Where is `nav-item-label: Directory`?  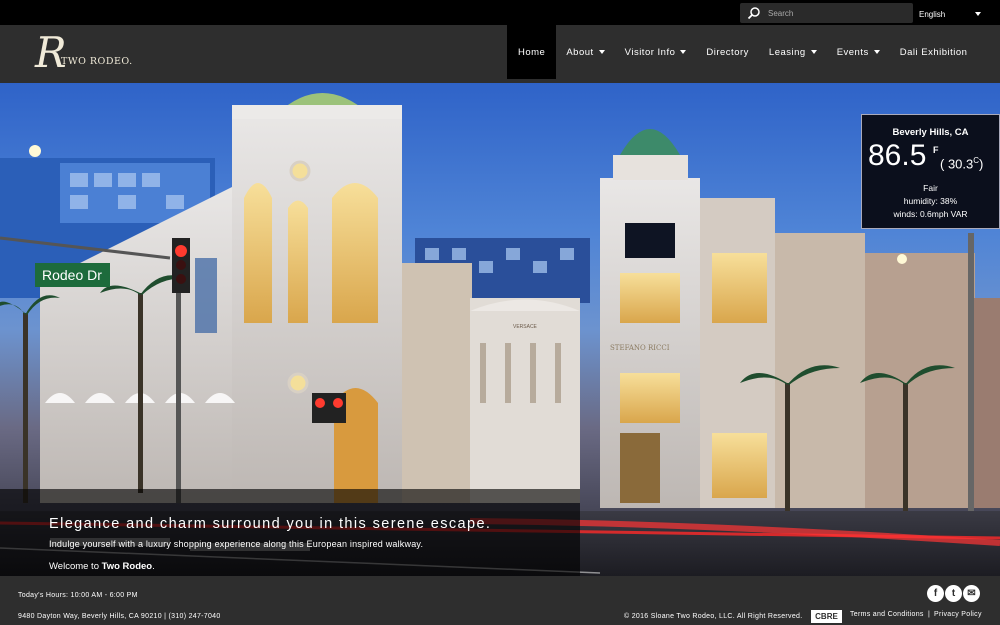 nav-item-label: Directory is located at coordinates (727, 52).